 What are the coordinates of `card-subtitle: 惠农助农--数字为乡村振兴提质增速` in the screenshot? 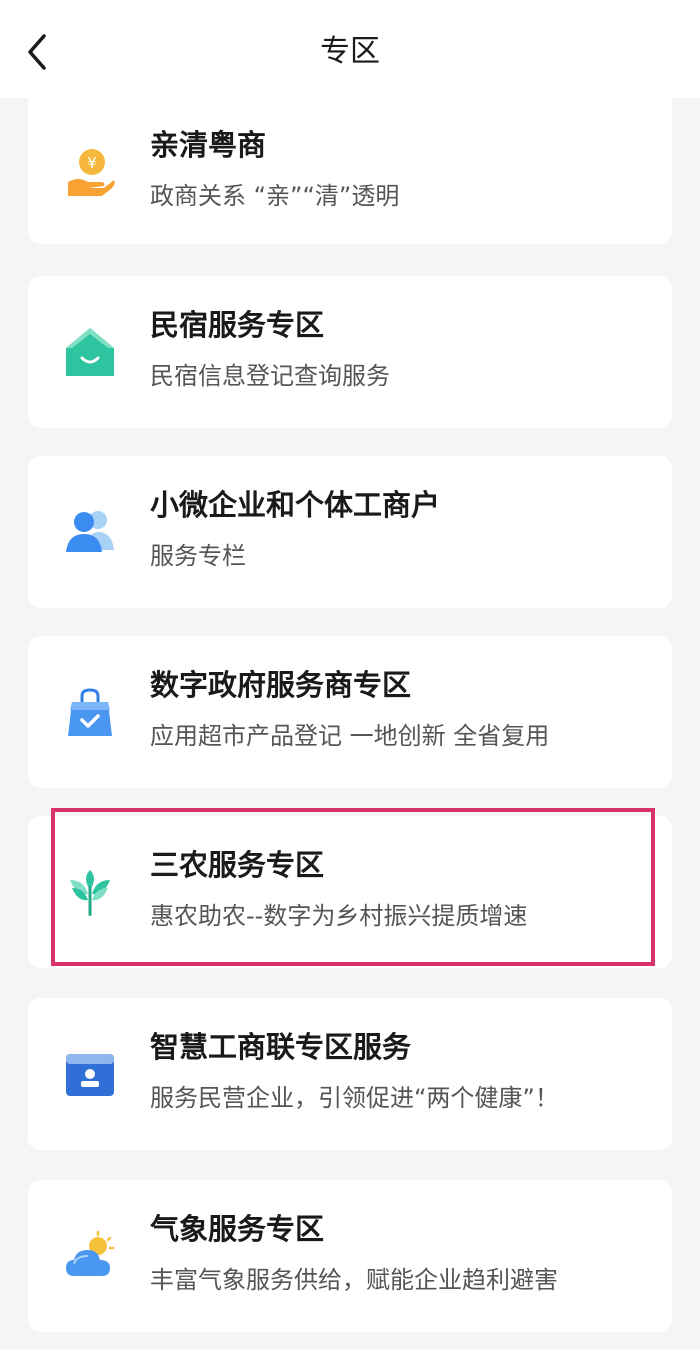 It's located at (339, 916).